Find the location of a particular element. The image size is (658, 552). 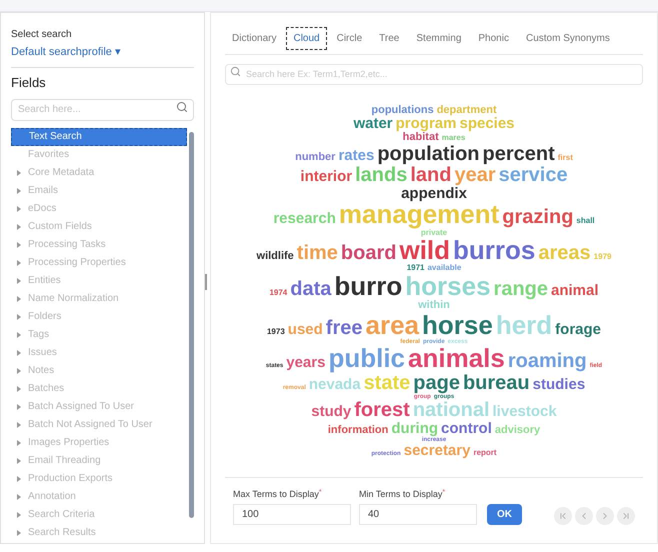

ok-button: OK is located at coordinates (504, 514).